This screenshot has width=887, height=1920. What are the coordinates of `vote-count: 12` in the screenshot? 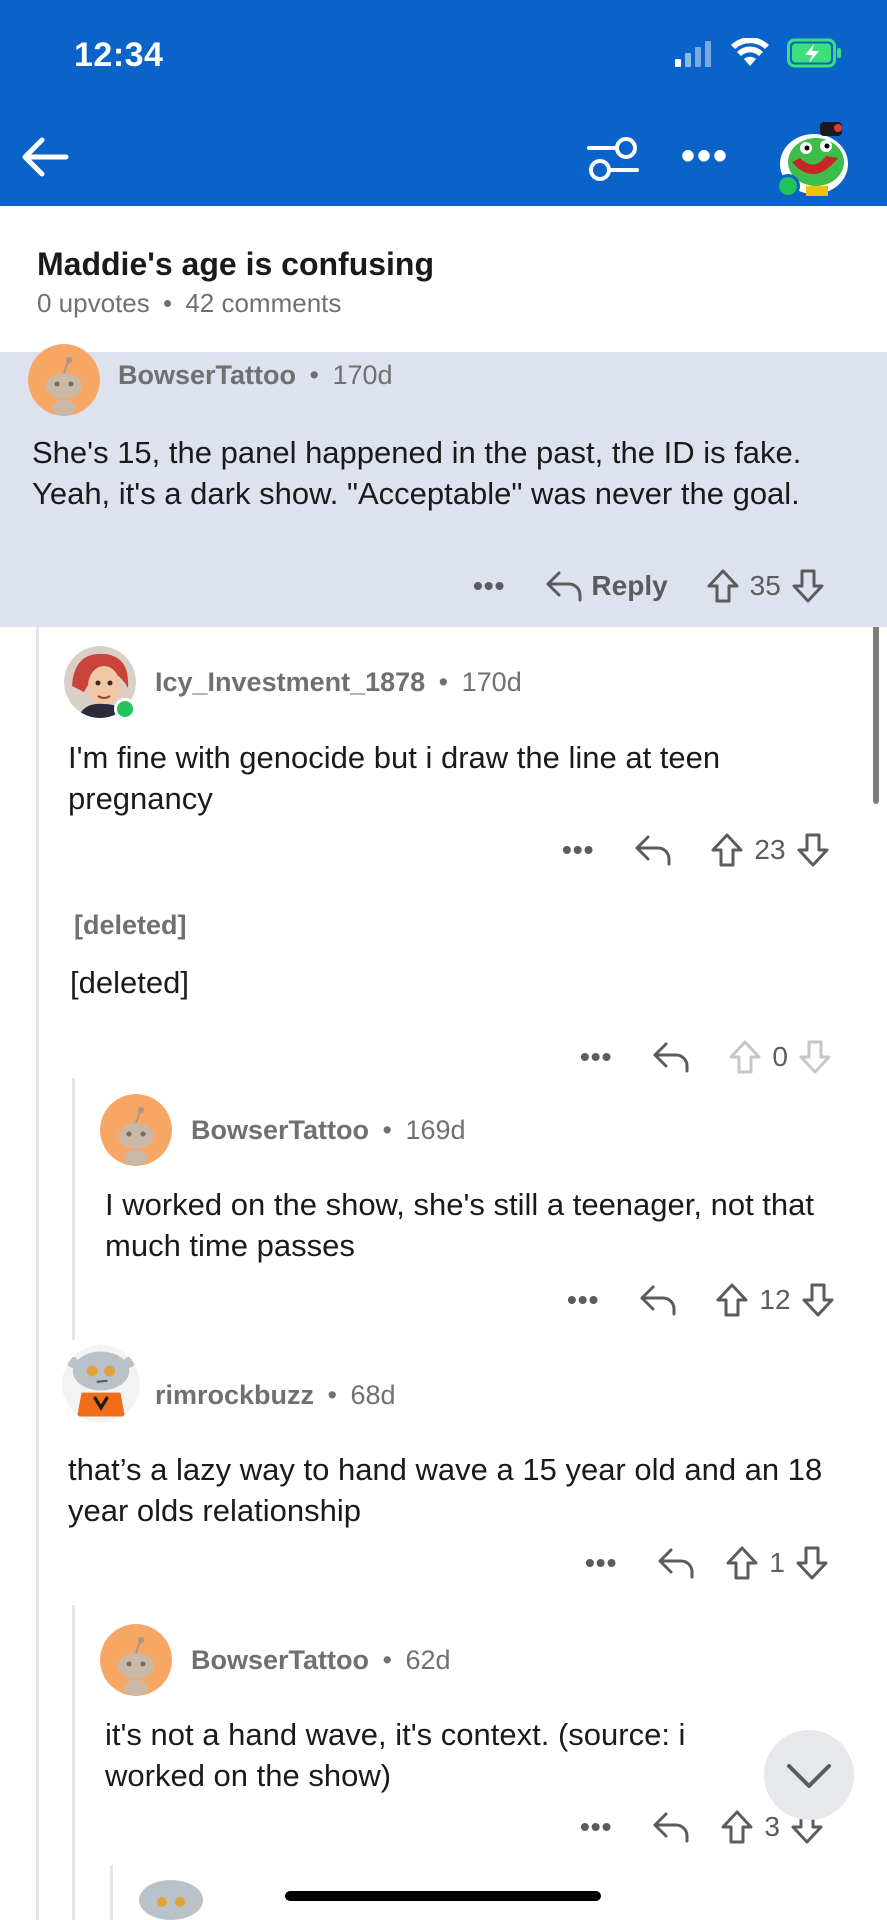 It's located at (775, 1299).